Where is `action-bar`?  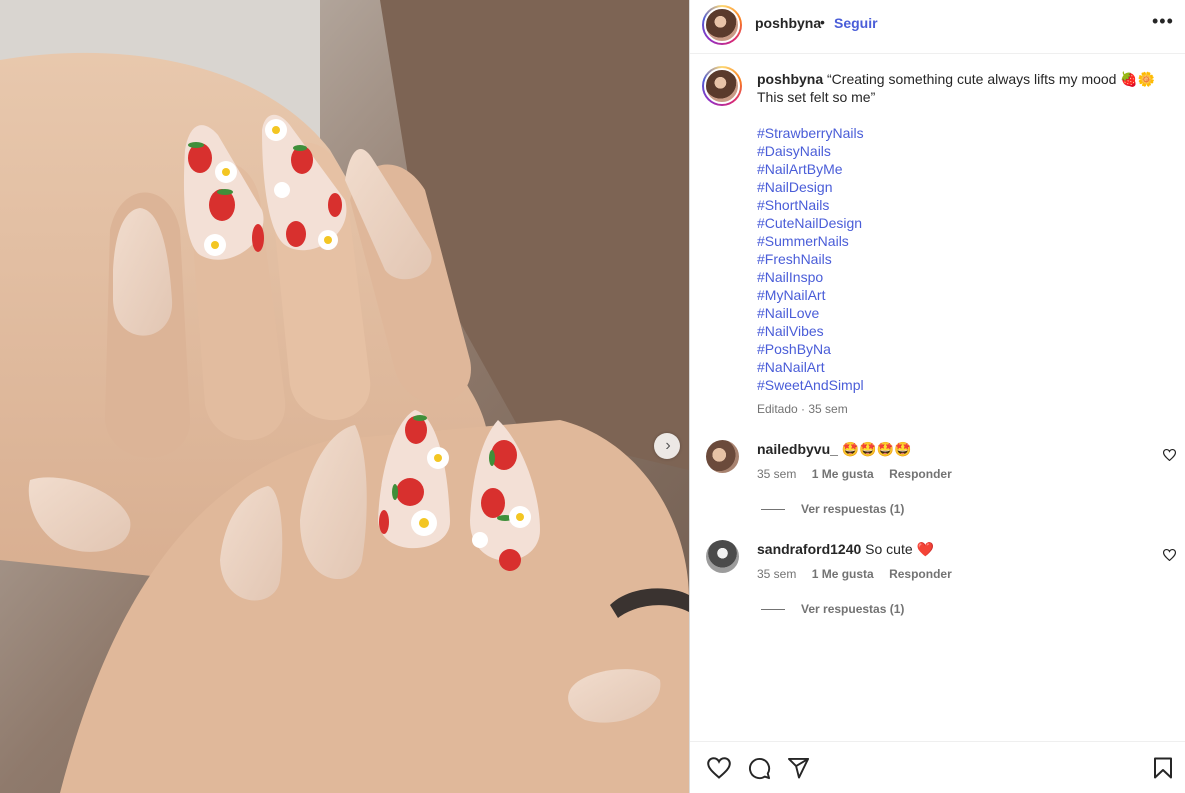 action-bar is located at coordinates (937, 767).